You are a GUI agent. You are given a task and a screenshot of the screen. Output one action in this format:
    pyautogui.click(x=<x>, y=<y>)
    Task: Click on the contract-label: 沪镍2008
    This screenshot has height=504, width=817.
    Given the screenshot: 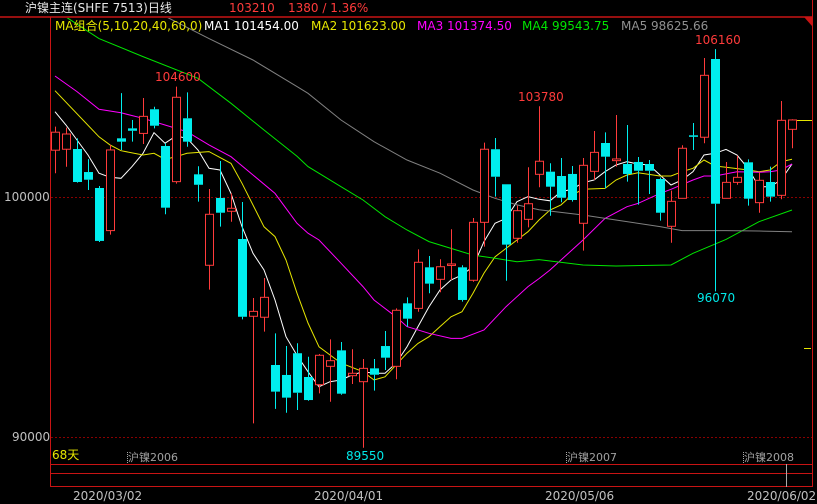 What is the action you would take?
    pyautogui.click(x=769, y=457)
    